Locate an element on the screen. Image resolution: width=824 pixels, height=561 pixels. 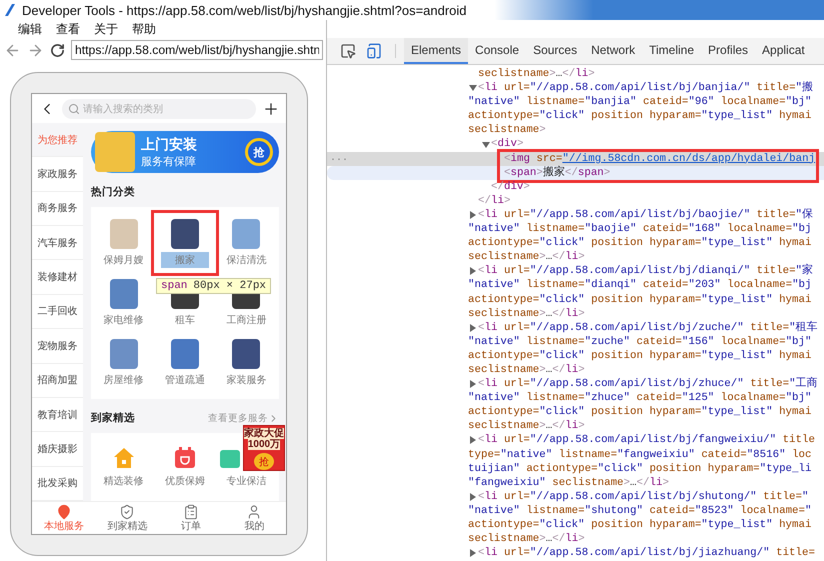
category-label: 家装服务 is located at coordinates (246, 380).